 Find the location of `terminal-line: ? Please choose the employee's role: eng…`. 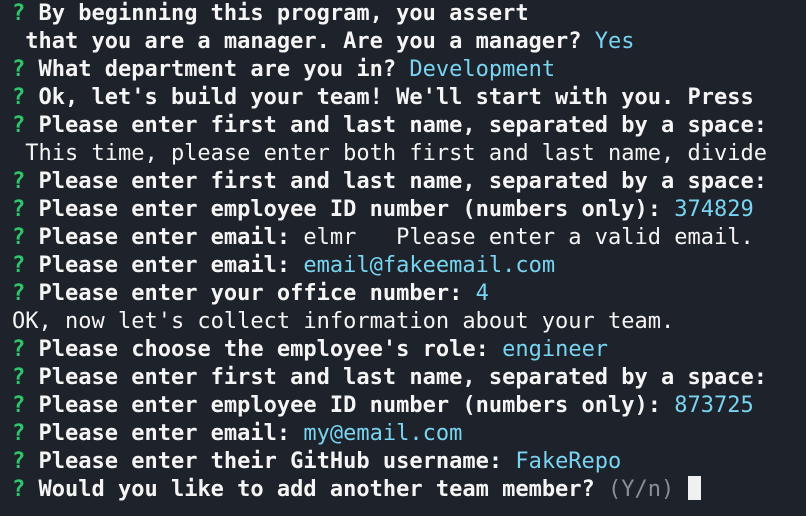

terminal-line: ? Please choose the employee's role: eng… is located at coordinates (409, 350).